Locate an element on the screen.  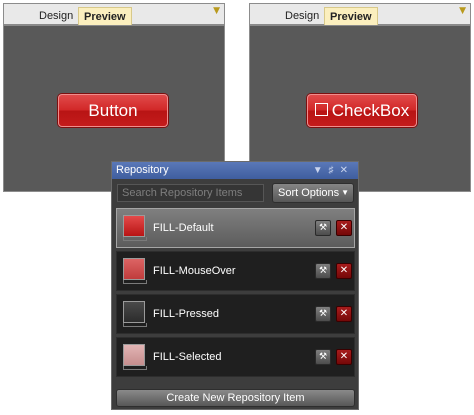
header-controls: ▼♯✕ is located at coordinates (333, 170).